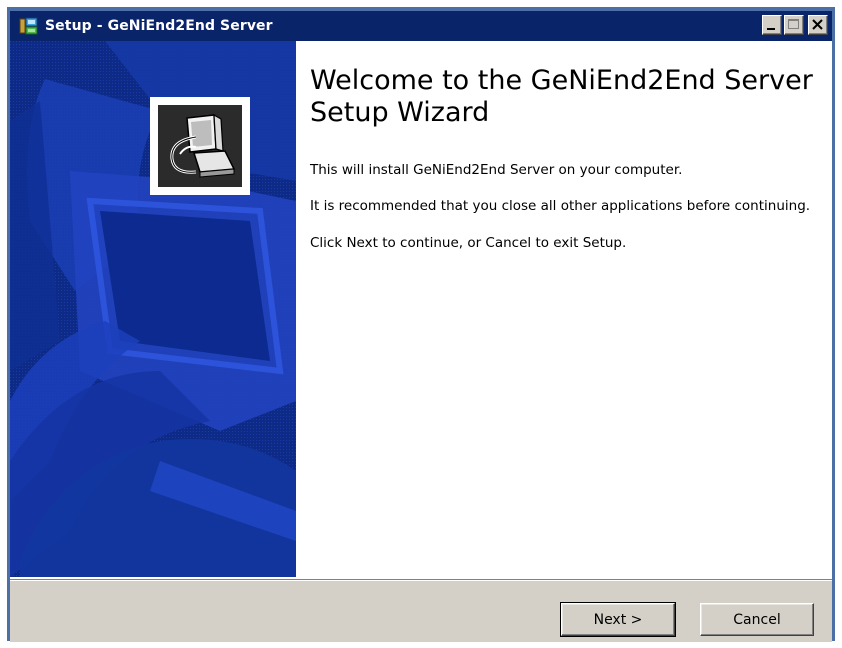 The image size is (842, 648). Describe the element at coordinates (618, 619) in the screenshot. I see `next-button: Next >` at that location.